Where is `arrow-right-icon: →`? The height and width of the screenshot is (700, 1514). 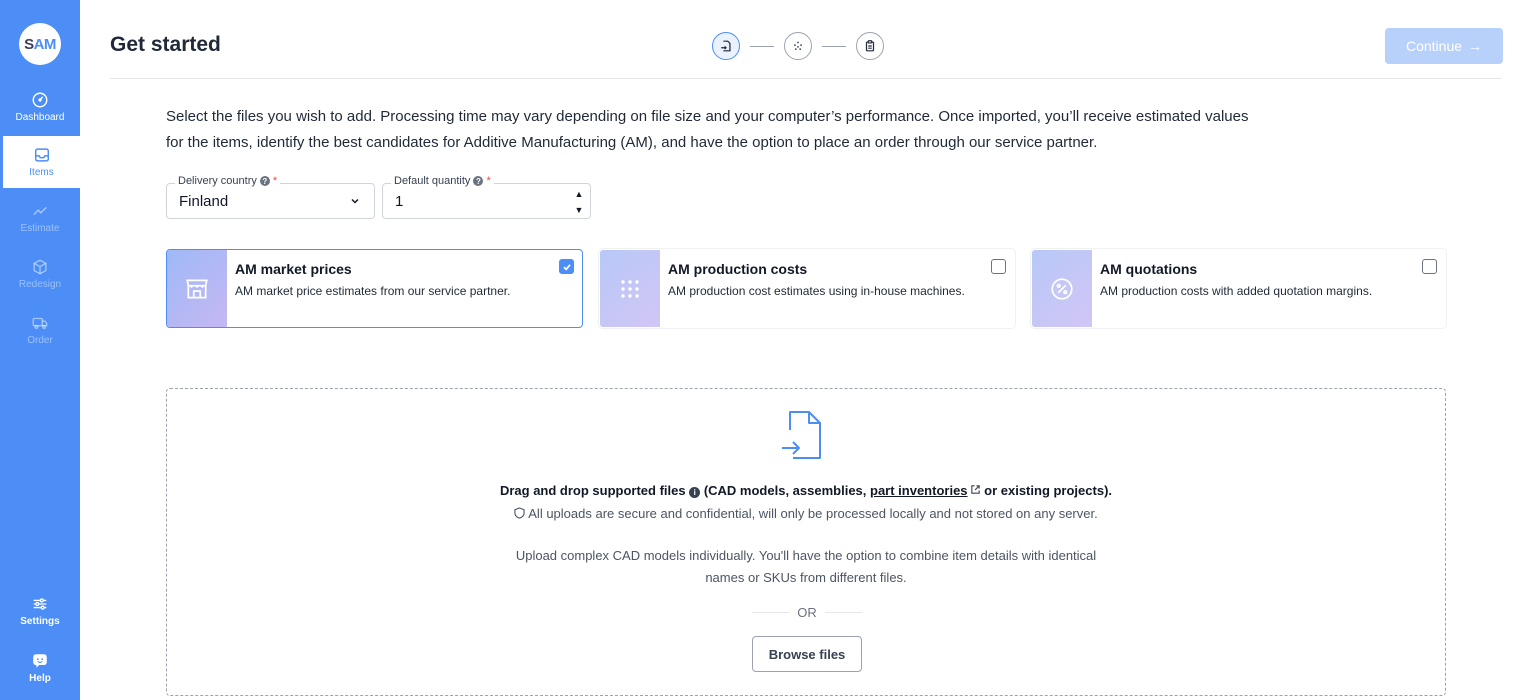
arrow-right-icon: → is located at coordinates (1475, 46).